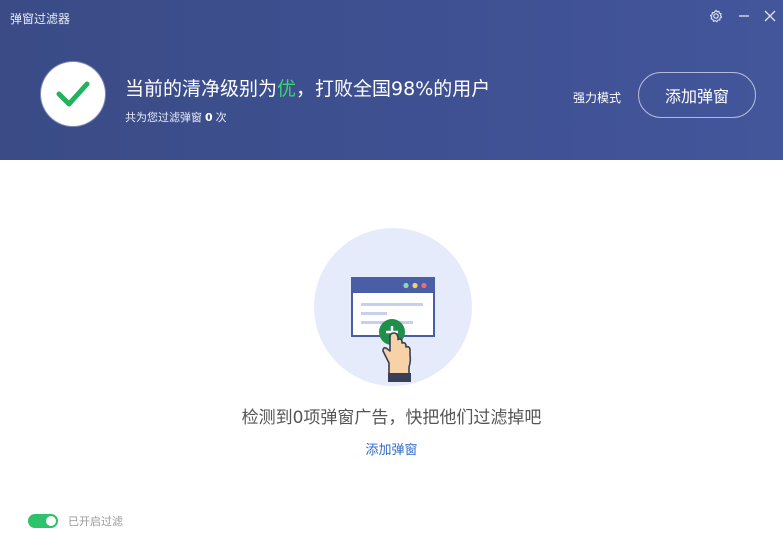  I want to click on add-popup-illustration, so click(393, 307).